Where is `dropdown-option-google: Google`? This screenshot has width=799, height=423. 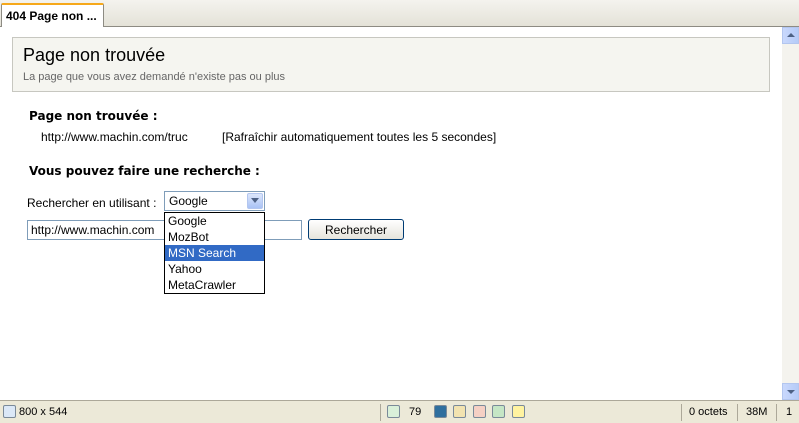 dropdown-option-google: Google is located at coordinates (214, 221).